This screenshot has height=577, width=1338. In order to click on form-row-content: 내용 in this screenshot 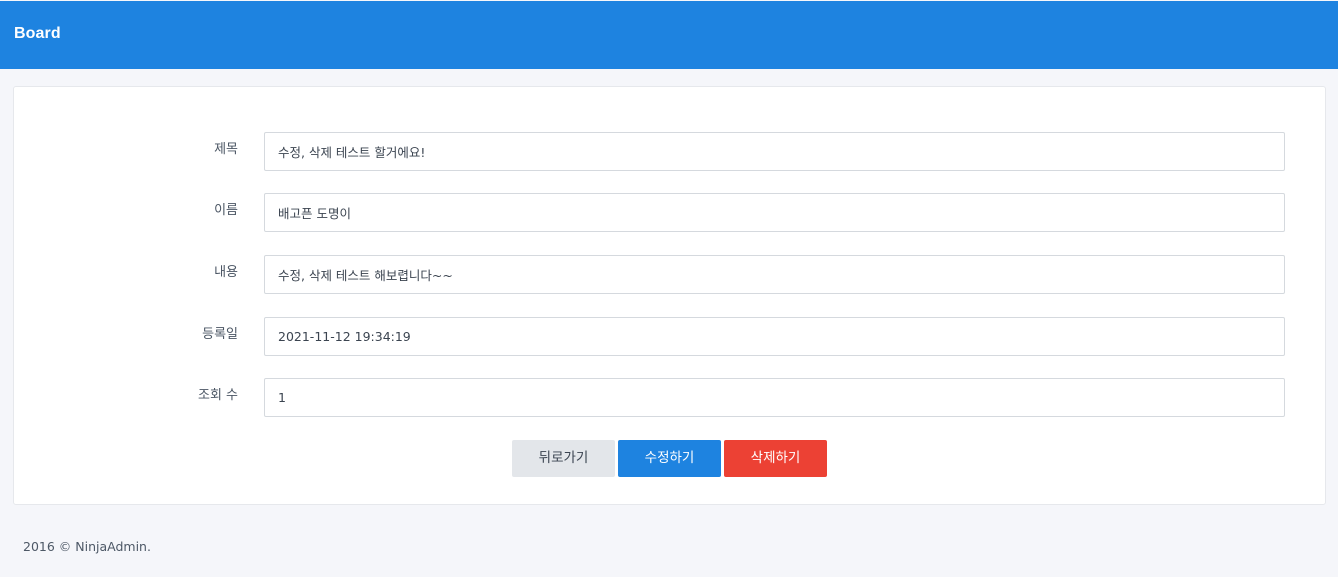, I will do `click(670, 274)`.